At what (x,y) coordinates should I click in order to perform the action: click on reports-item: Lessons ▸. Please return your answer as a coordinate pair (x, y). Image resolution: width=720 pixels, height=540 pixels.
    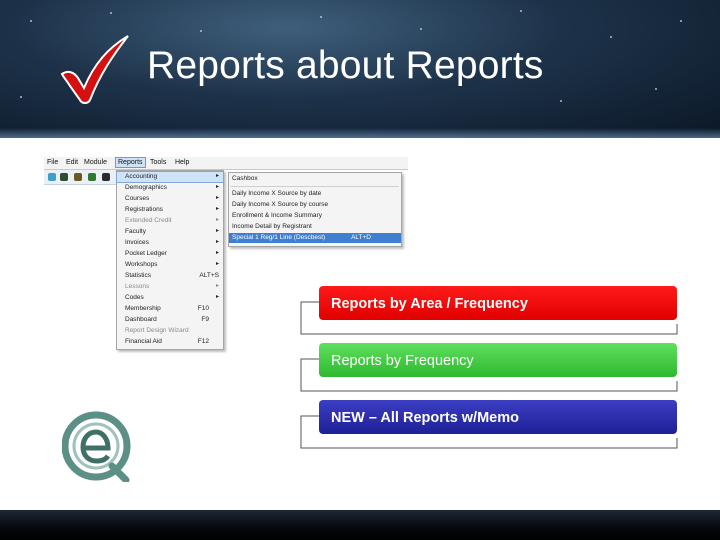
    Looking at the image, I should click on (170, 287).